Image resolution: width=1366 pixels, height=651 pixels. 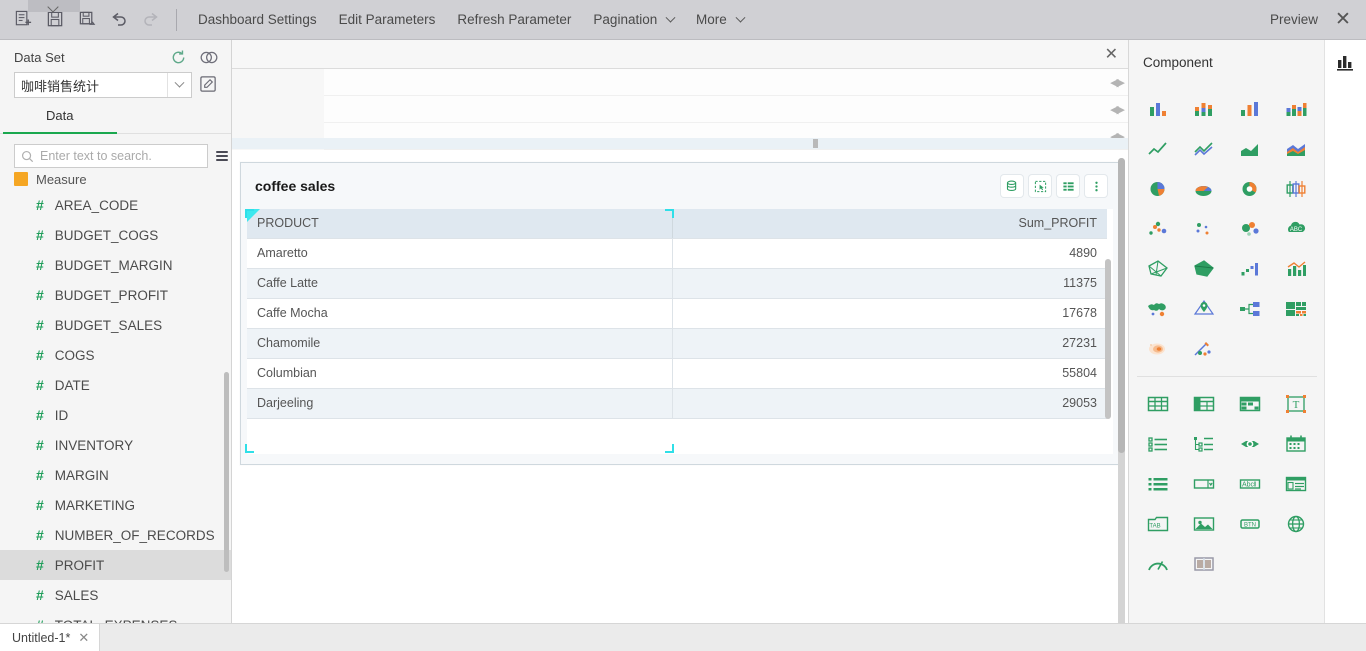 I want to click on menu-refresh-parameter: Refresh Parameter, so click(x=514, y=20).